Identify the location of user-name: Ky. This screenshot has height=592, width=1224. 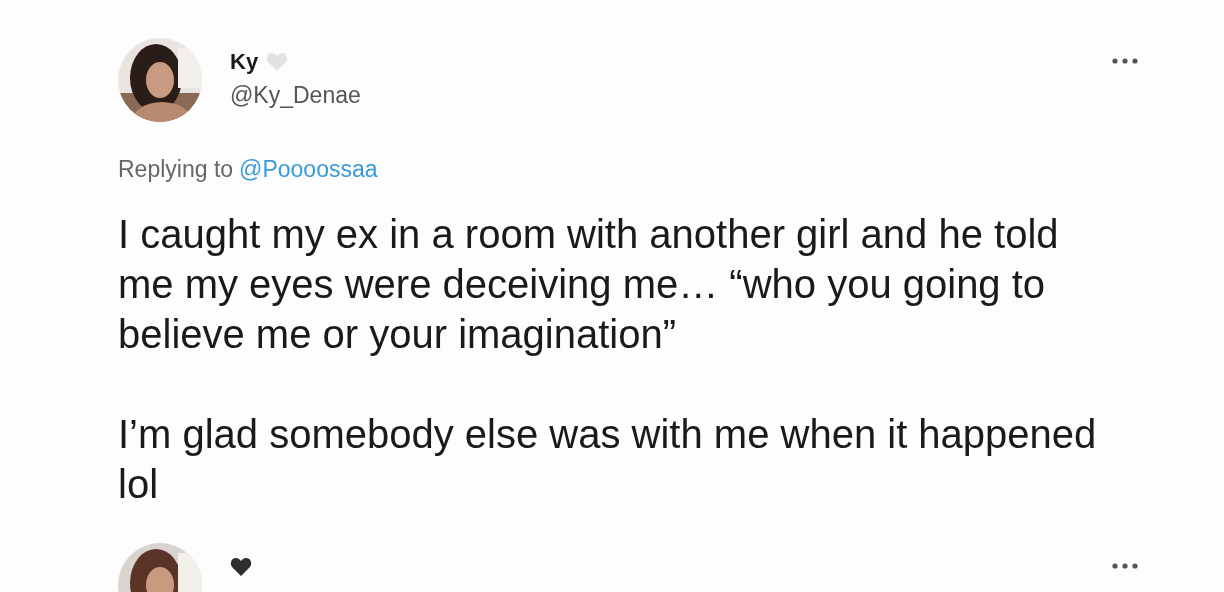
(244, 62).